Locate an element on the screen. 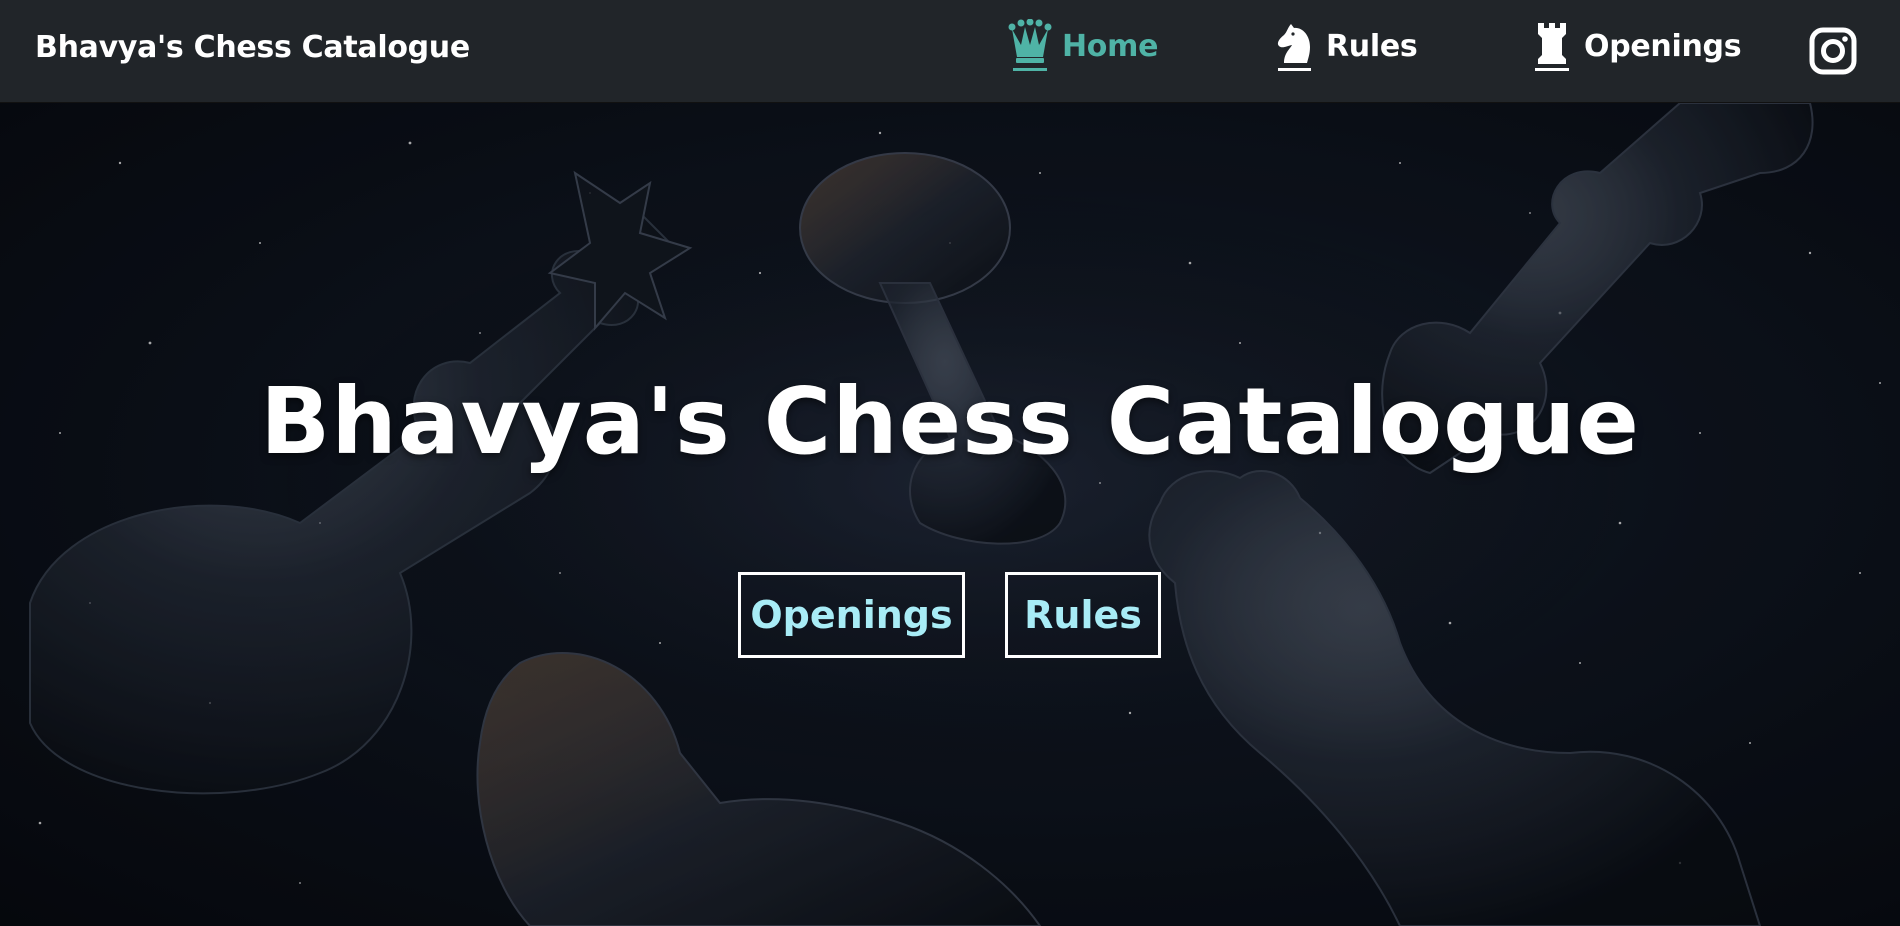  queen-icon is located at coordinates (1030, 45).